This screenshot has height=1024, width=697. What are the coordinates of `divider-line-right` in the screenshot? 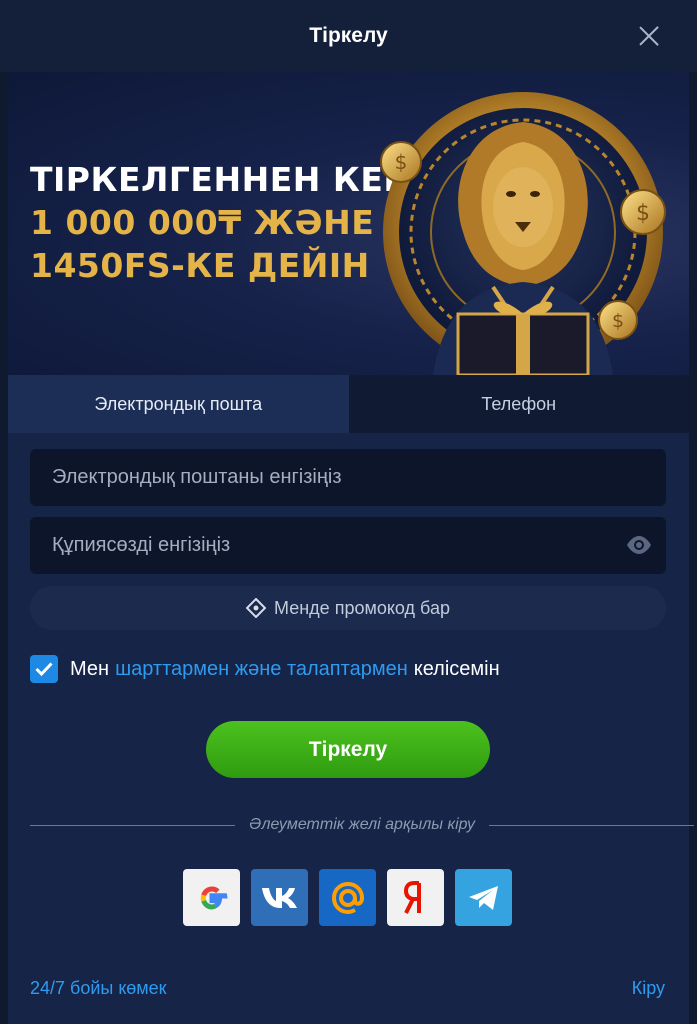 It's located at (592, 825).